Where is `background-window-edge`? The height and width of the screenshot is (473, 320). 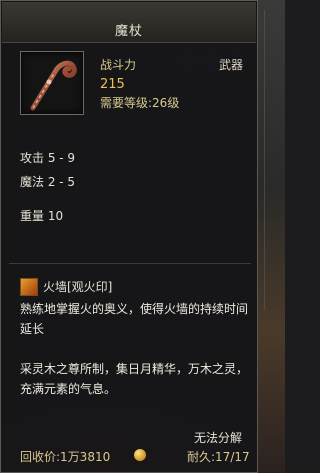 background-window-edge is located at coordinates (271, 236).